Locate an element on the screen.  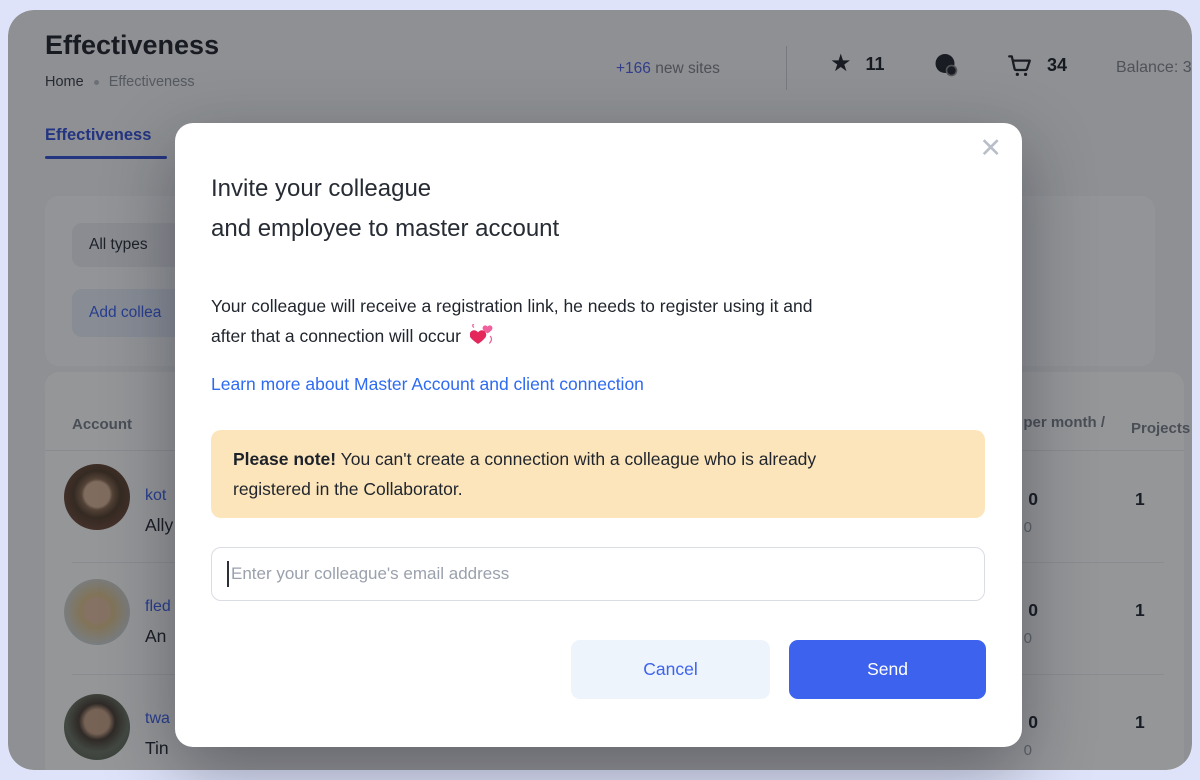
revolving-hearts-emoji-icon is located at coordinates (481, 334).